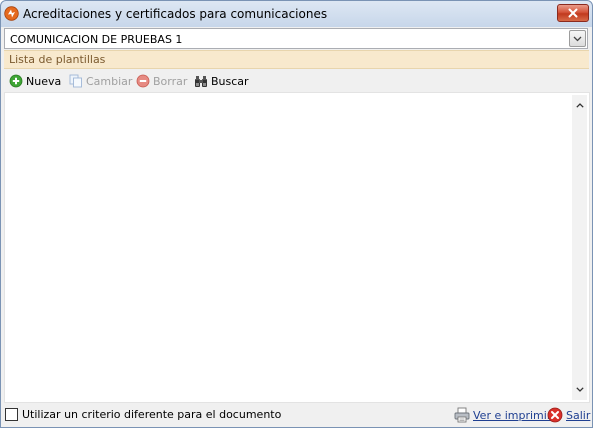  What do you see at coordinates (296, 59) in the screenshot?
I see `templates-group-header: Lista de plantillas` at bounding box center [296, 59].